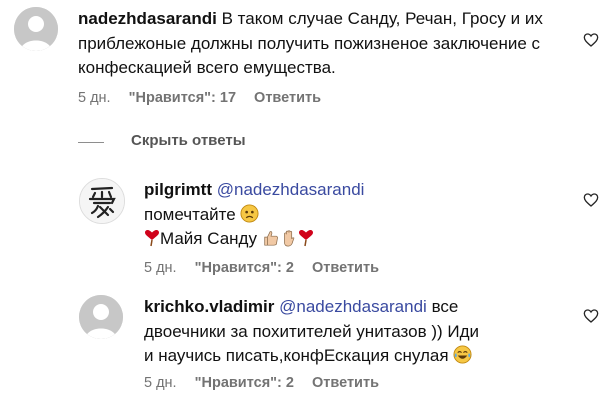 The height and width of the screenshot is (406, 615). I want to click on tears-of-joy-emoji, so click(462, 354).